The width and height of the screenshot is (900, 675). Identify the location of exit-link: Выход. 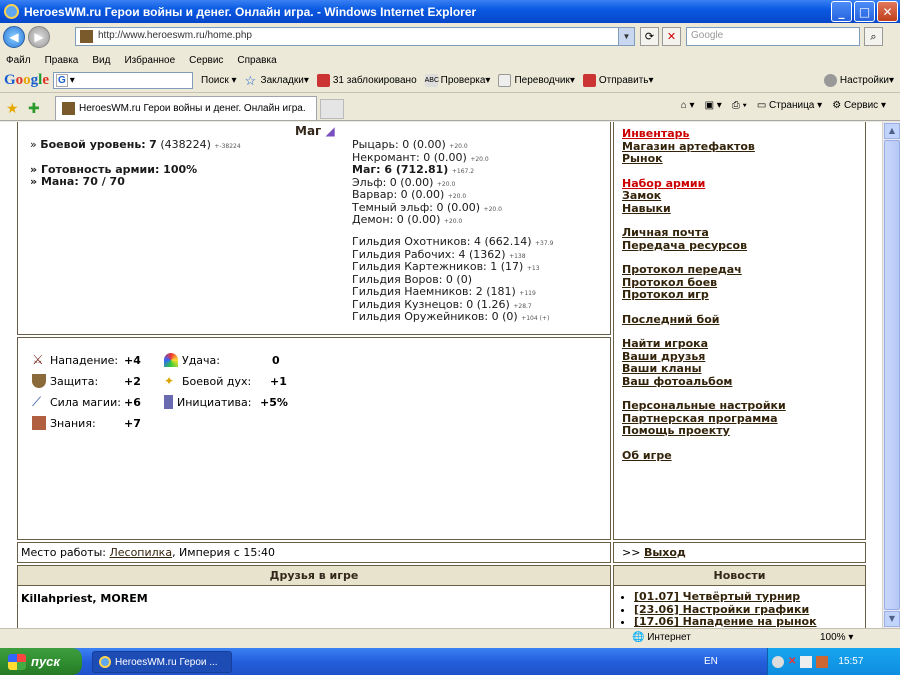
(665, 552).